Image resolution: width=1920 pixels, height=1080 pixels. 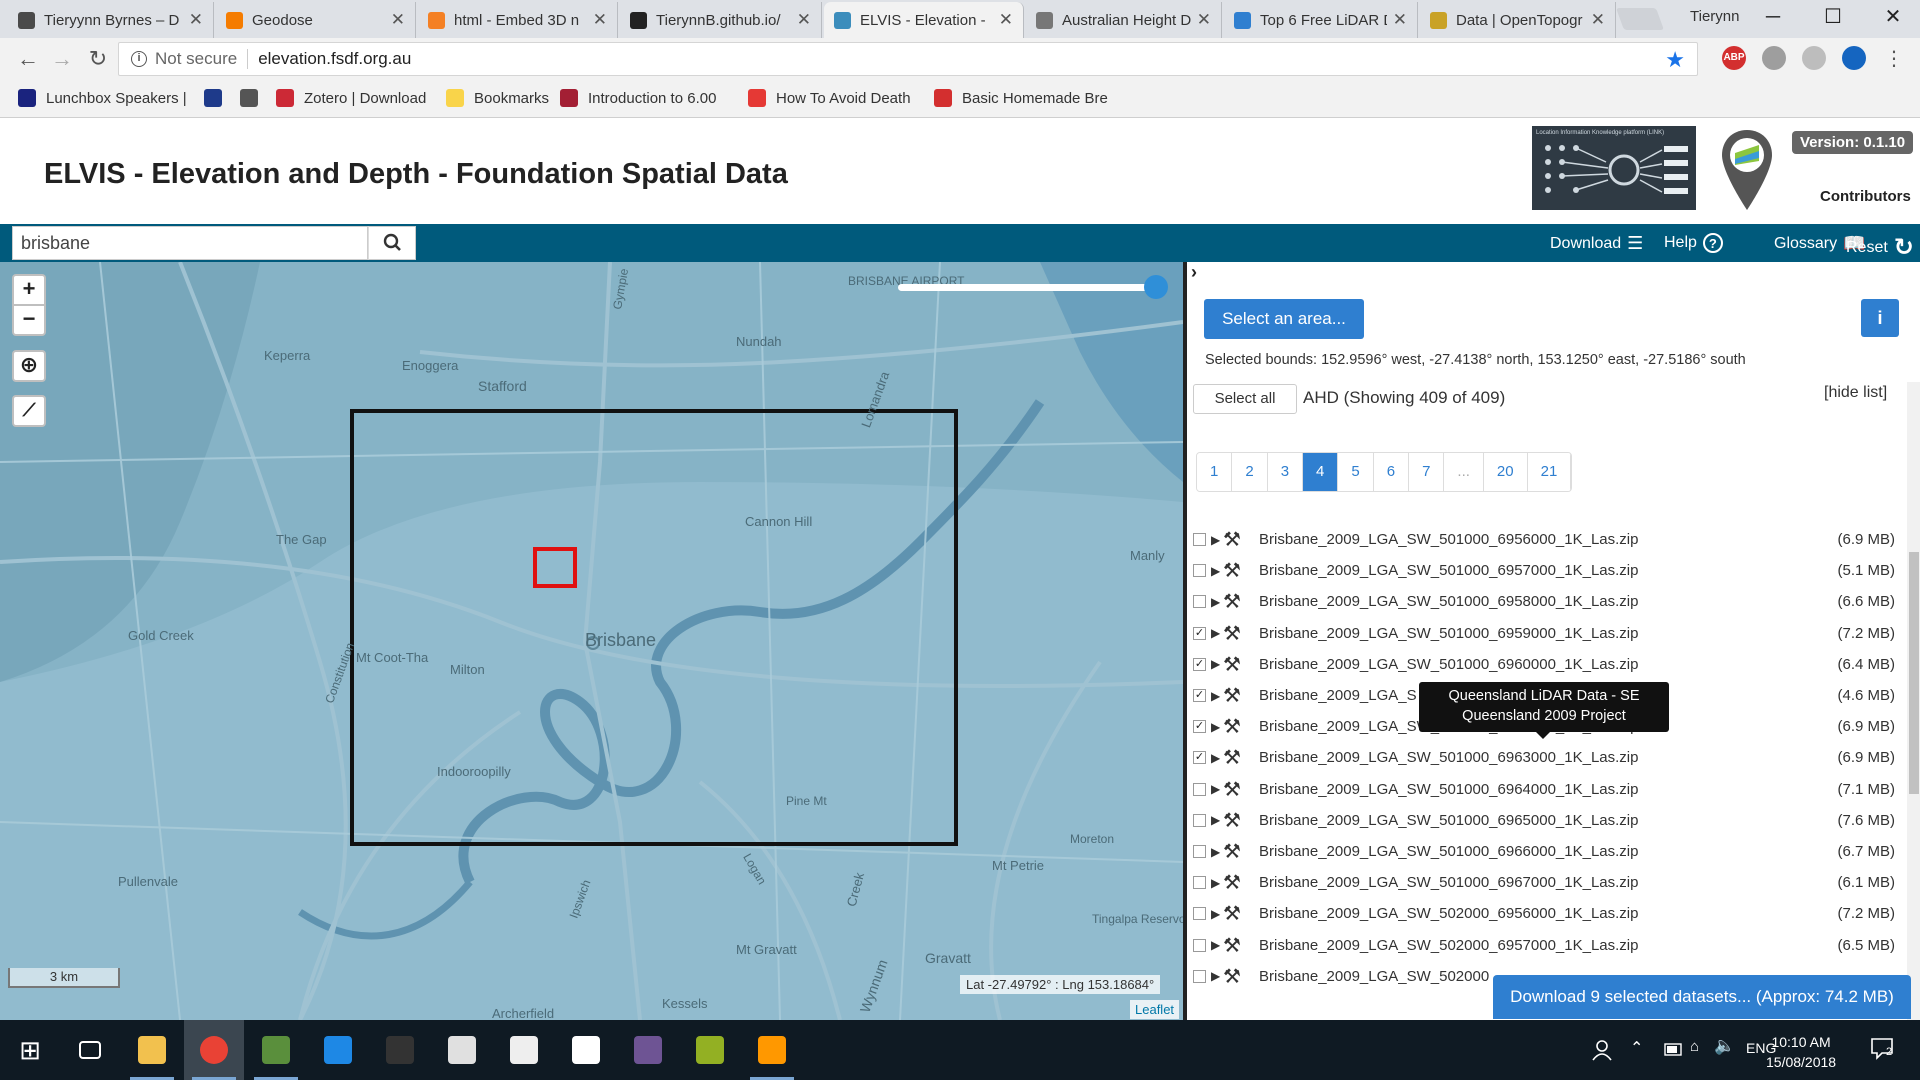 What do you see at coordinates (1021, 98) in the screenshot?
I see `bookmark-item: Basic Homemade Bre` at bounding box center [1021, 98].